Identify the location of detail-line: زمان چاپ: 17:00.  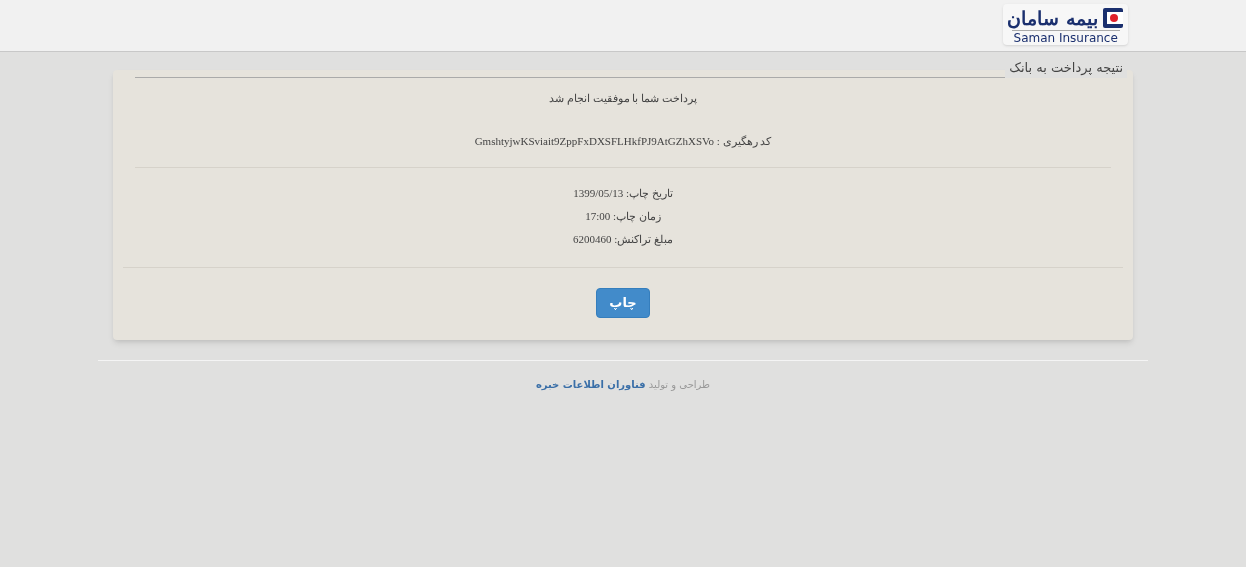
(623, 216).